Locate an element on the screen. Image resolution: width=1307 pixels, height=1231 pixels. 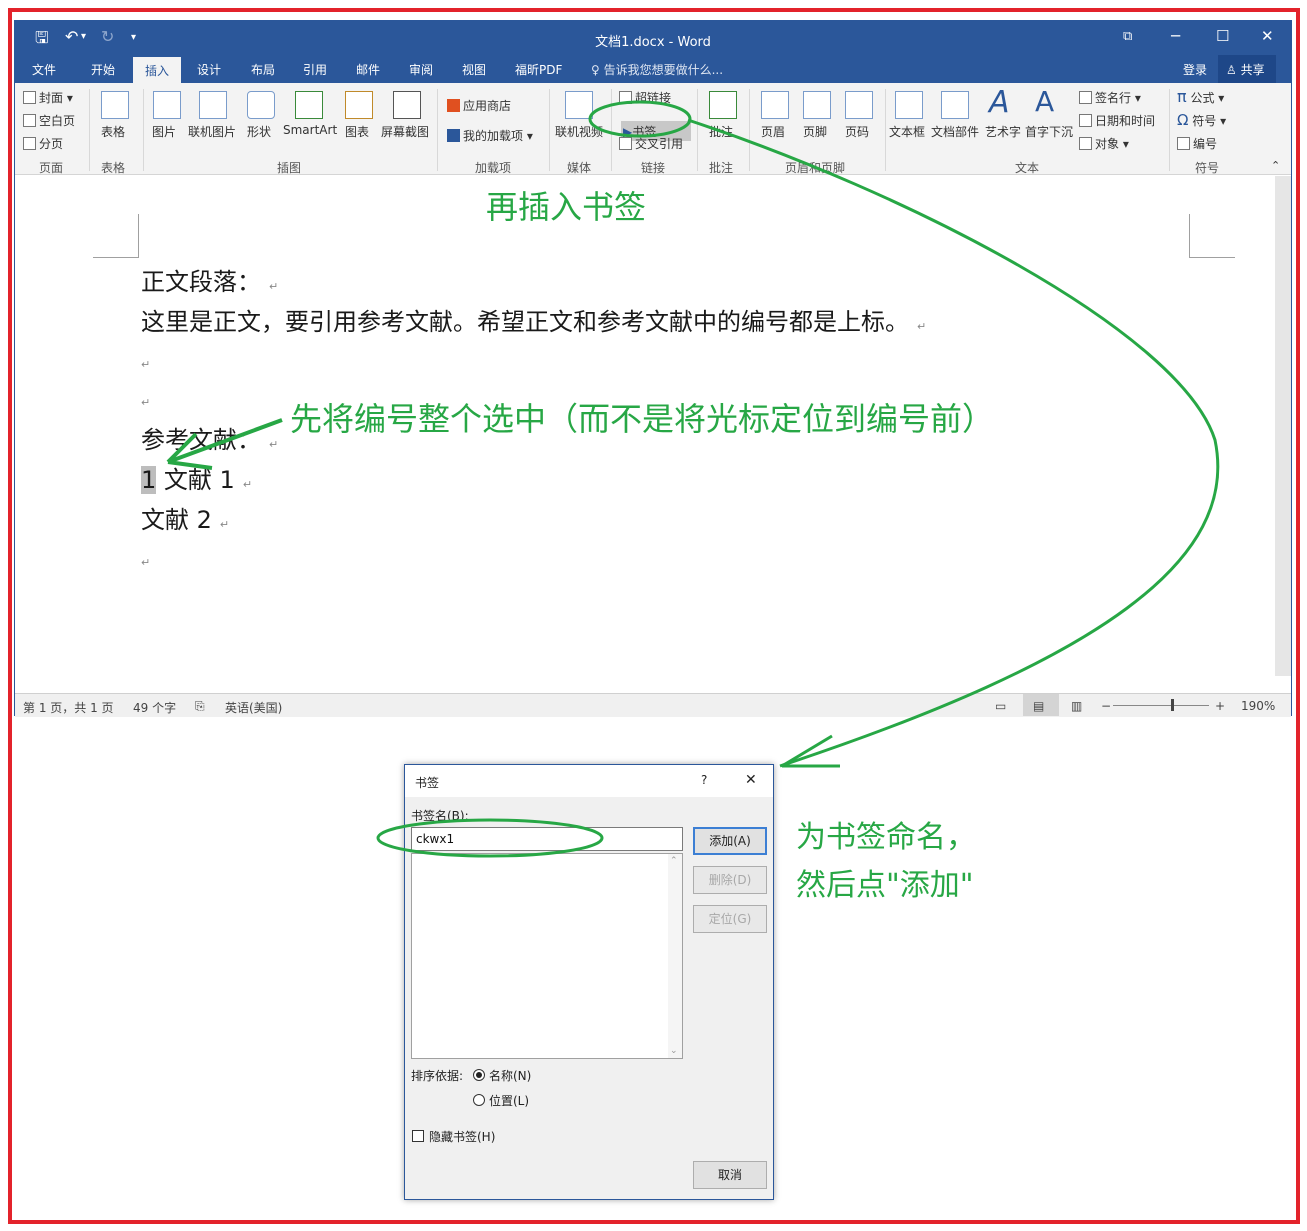
number-button: 编号 is located at coordinates (1197, 143).